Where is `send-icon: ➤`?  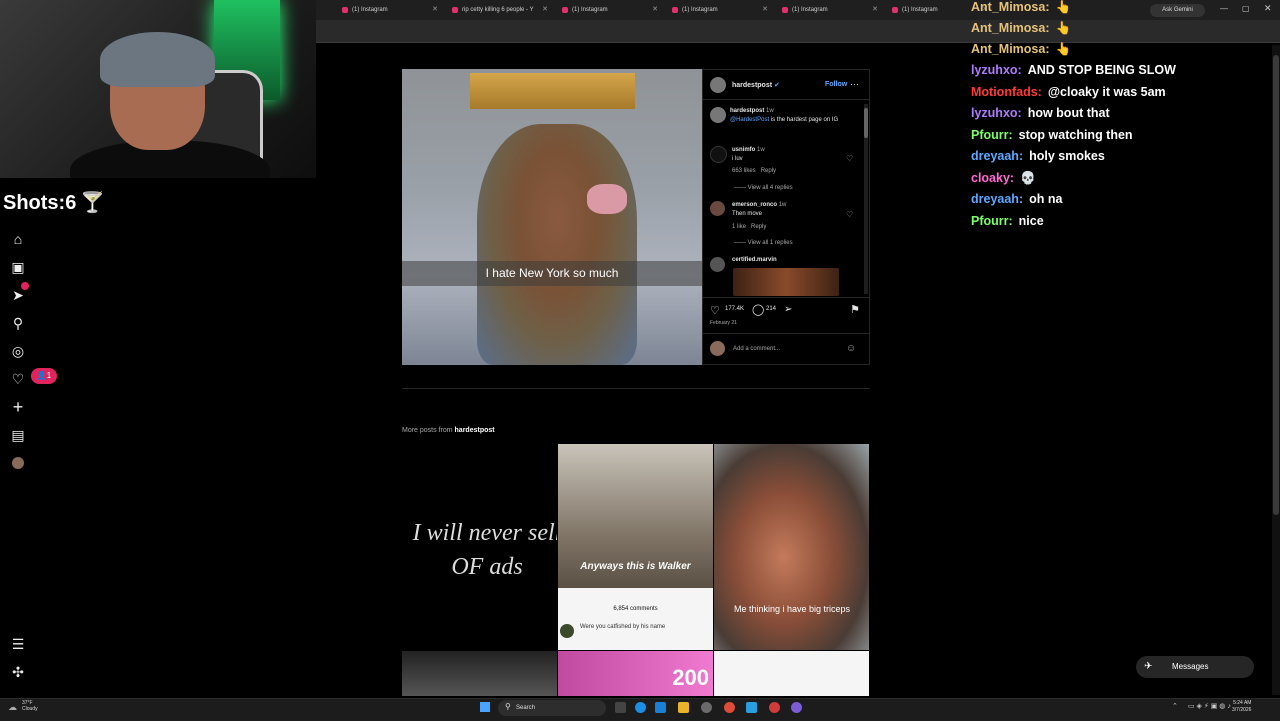 send-icon: ➤ is located at coordinates (19, 293).